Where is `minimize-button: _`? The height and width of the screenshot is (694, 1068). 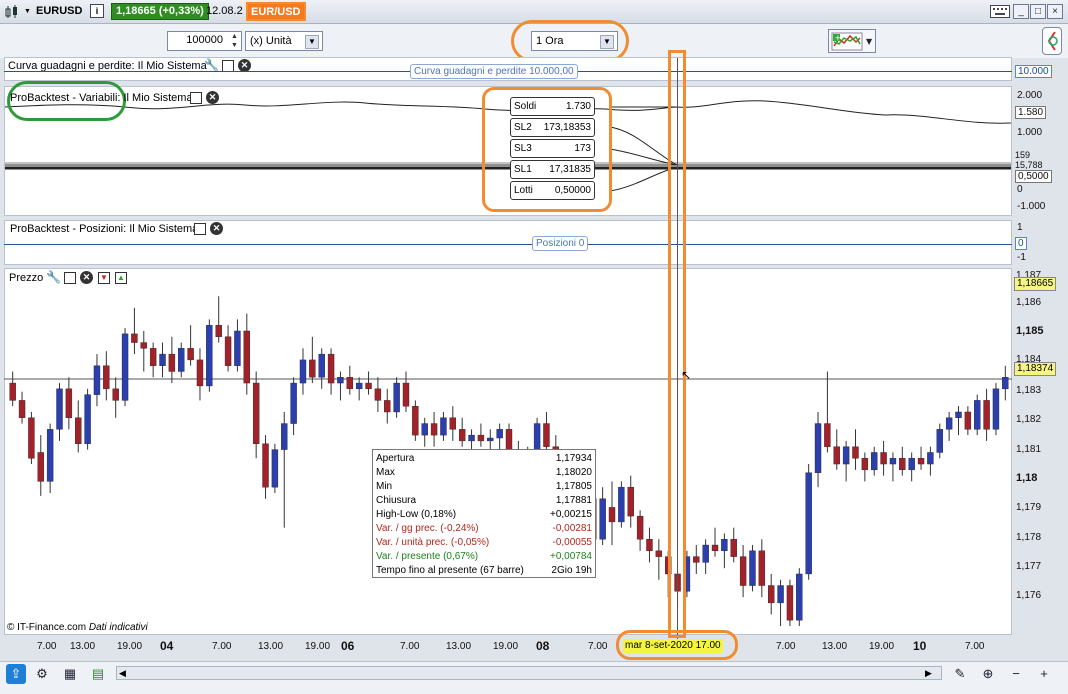 minimize-button: _ is located at coordinates (1021, 11).